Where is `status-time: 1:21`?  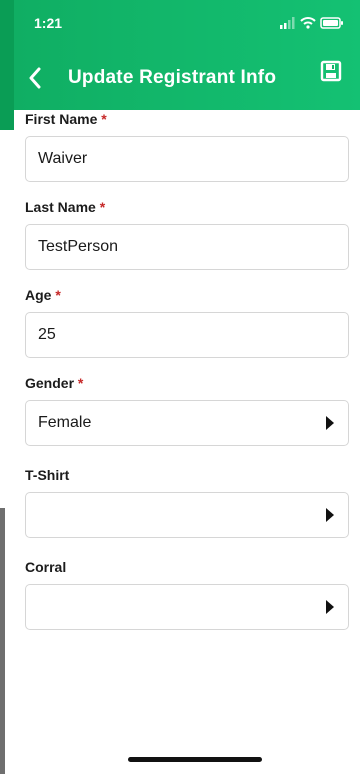 status-time: 1:21 is located at coordinates (48, 23).